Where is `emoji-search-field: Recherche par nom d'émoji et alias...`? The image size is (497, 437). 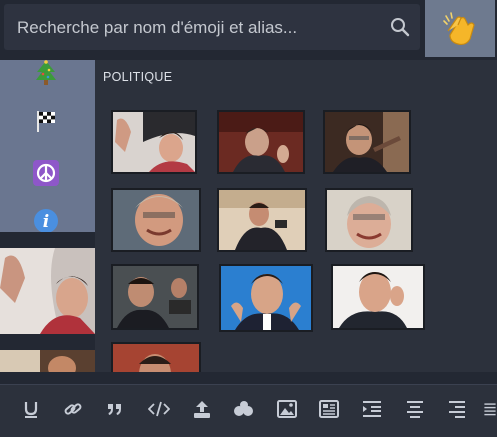 emoji-search-field: Recherche par nom d'émoji et alias... is located at coordinates (212, 27).